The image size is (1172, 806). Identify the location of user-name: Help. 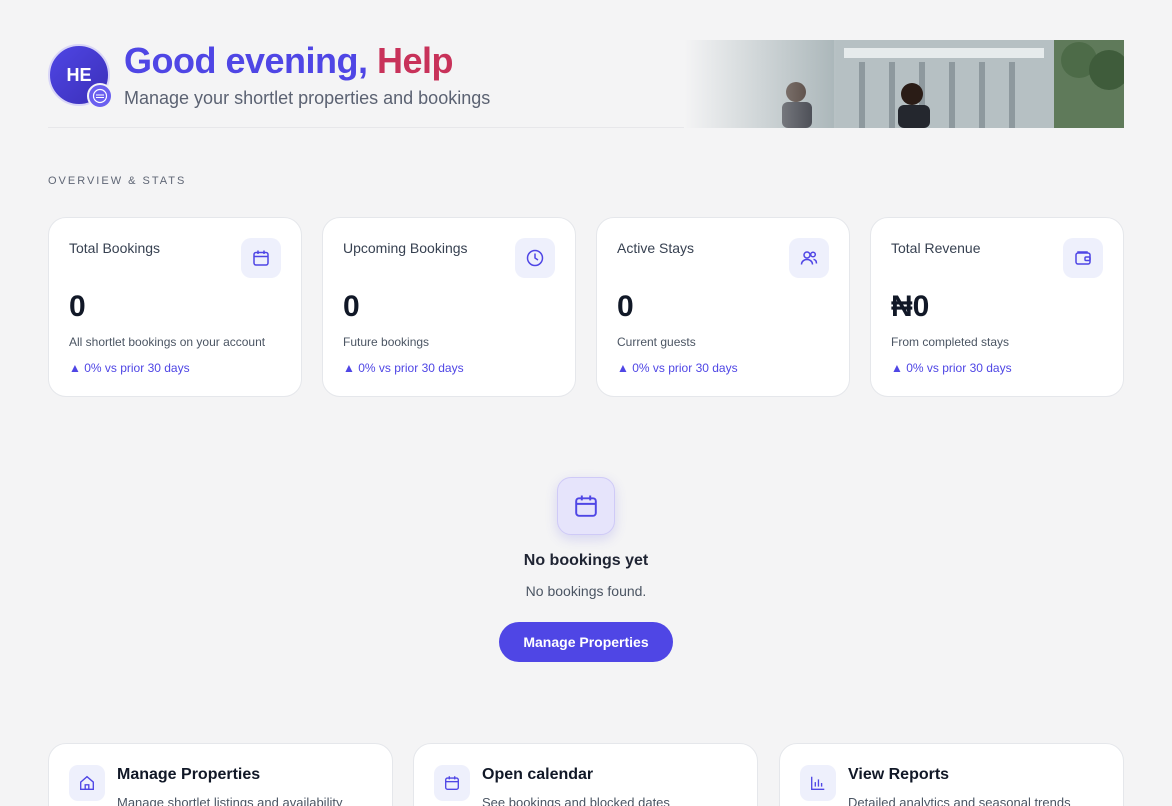
(415, 60).